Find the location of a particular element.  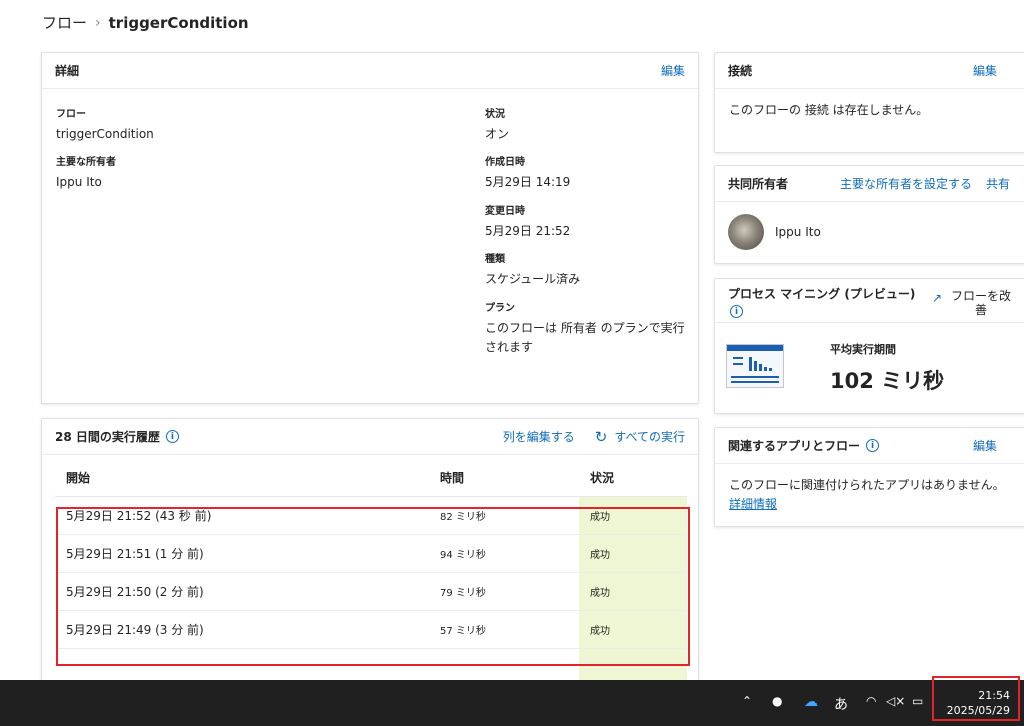

status-label: 状況 is located at coordinates (495, 114).